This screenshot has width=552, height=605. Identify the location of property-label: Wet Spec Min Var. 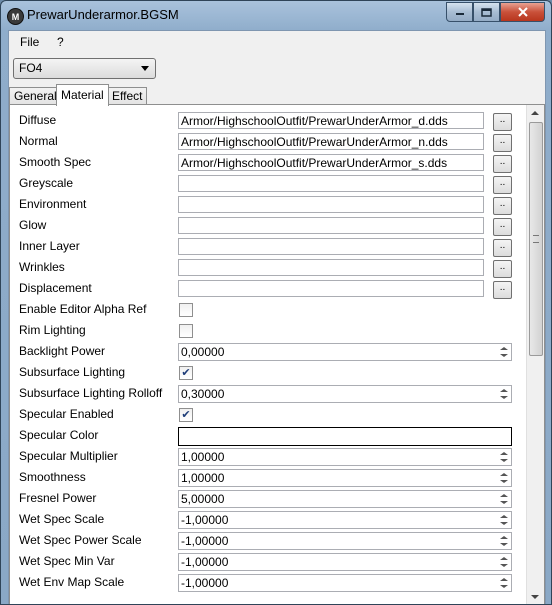
(67, 561).